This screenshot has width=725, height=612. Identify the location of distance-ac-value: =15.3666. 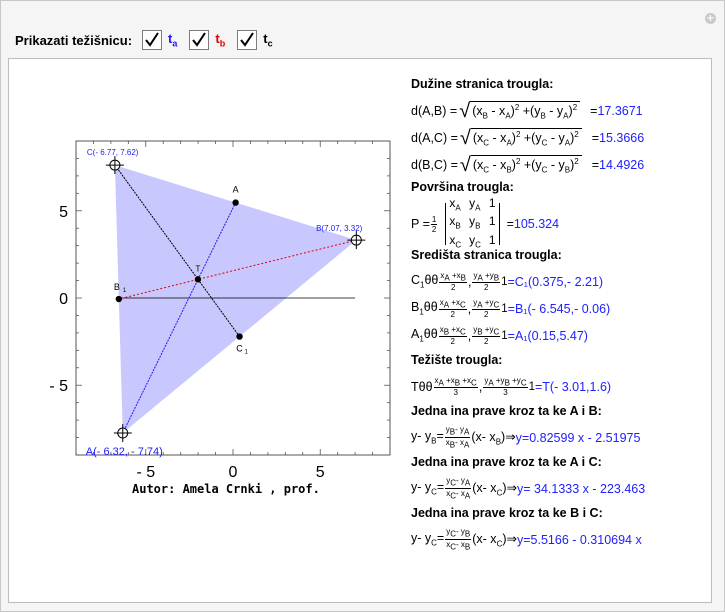
(618, 137).